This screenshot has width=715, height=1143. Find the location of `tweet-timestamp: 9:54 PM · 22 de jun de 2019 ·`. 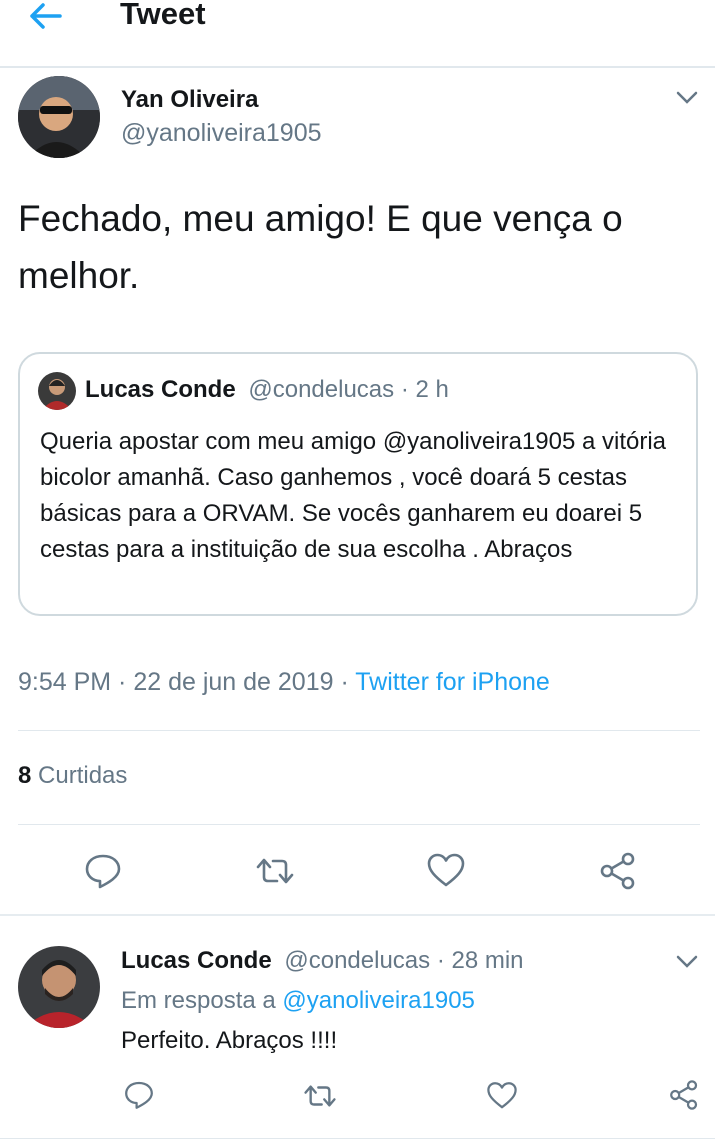

tweet-timestamp: 9:54 PM · 22 de jun de 2019 · is located at coordinates (187, 682).